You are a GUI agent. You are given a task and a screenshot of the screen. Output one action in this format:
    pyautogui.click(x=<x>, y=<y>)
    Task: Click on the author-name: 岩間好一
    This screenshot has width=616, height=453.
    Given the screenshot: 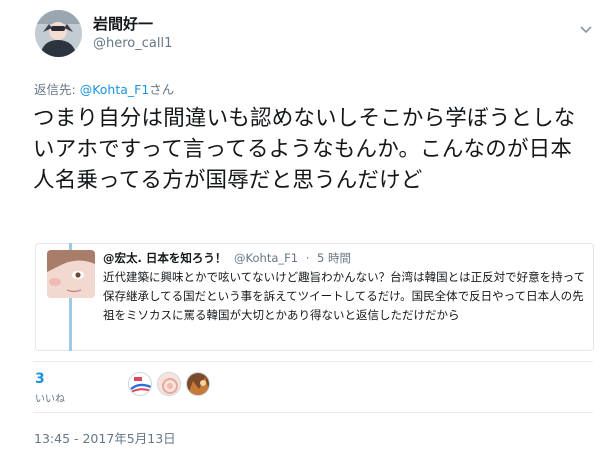 What is the action you would take?
    pyautogui.click(x=123, y=23)
    